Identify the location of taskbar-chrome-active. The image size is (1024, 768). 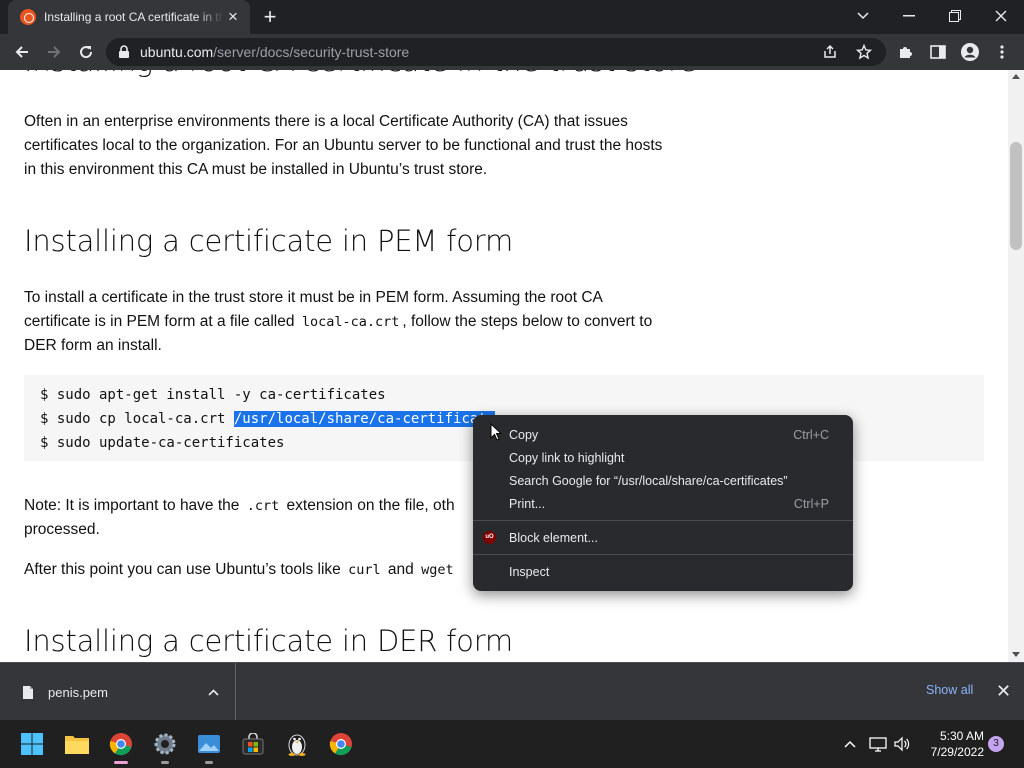
(121, 746).